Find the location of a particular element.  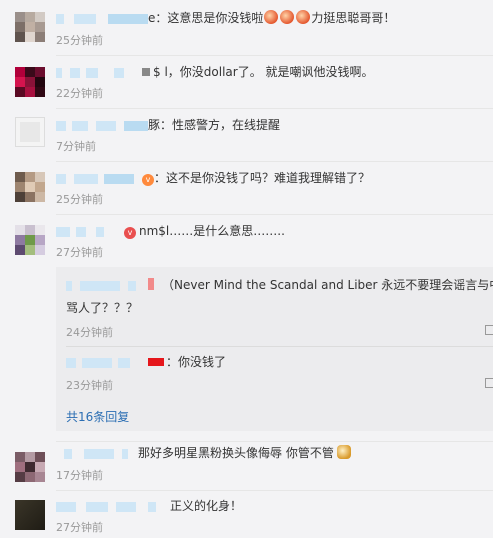

comment-text: nm$l……是什么意思…….. is located at coordinates (212, 231).